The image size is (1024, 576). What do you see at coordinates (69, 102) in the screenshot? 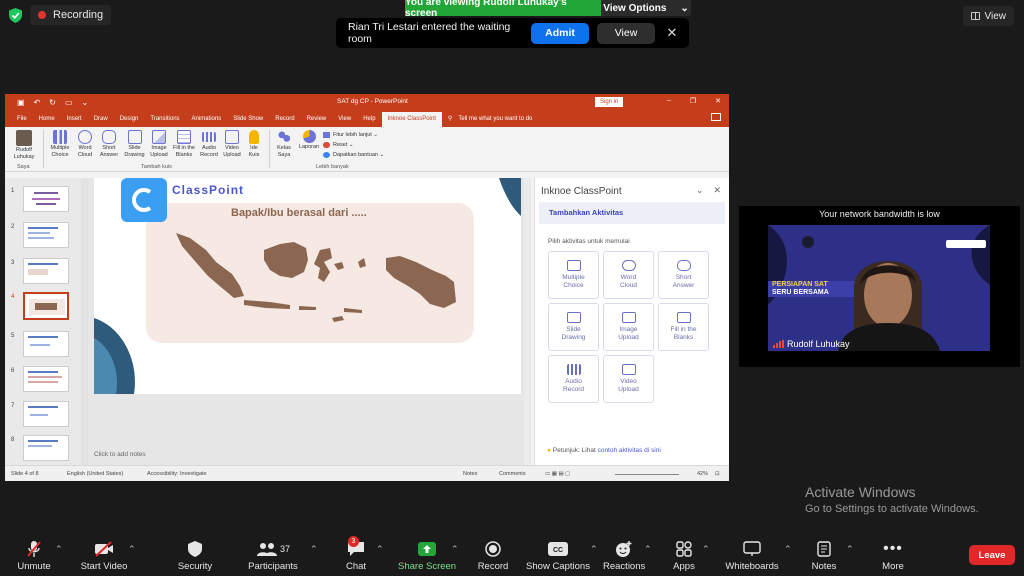
I see `present-icon: ▭` at bounding box center [69, 102].